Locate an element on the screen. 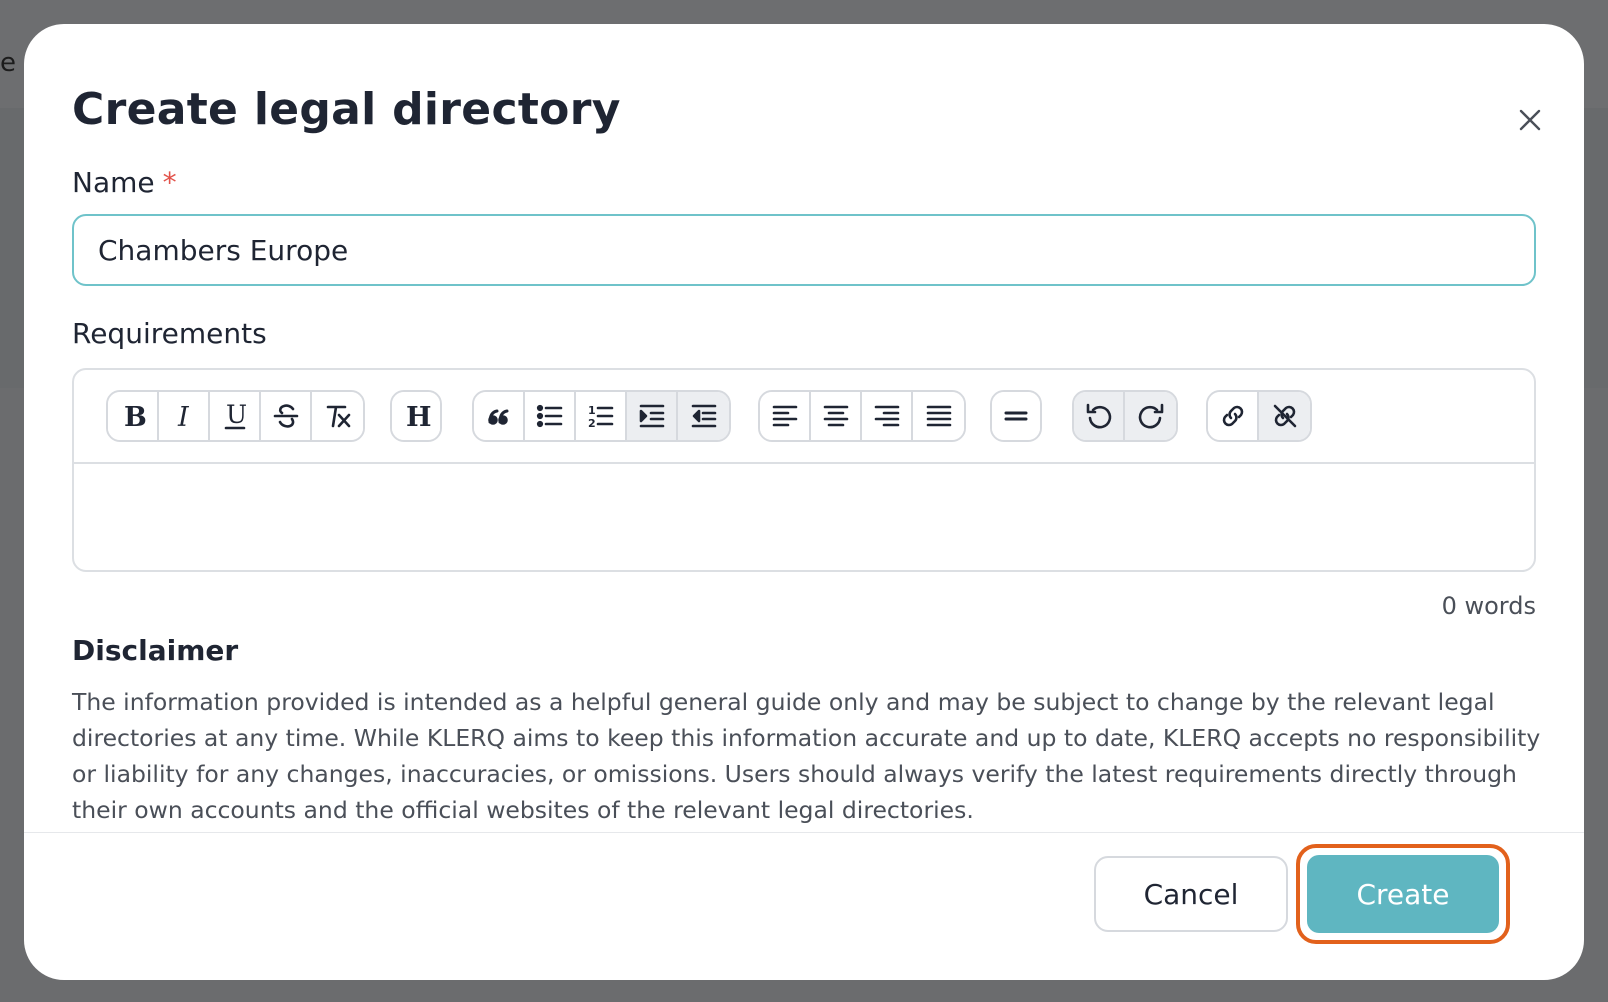 This screenshot has width=1608, height=1002. align-right-icon is located at coordinates (886, 416).